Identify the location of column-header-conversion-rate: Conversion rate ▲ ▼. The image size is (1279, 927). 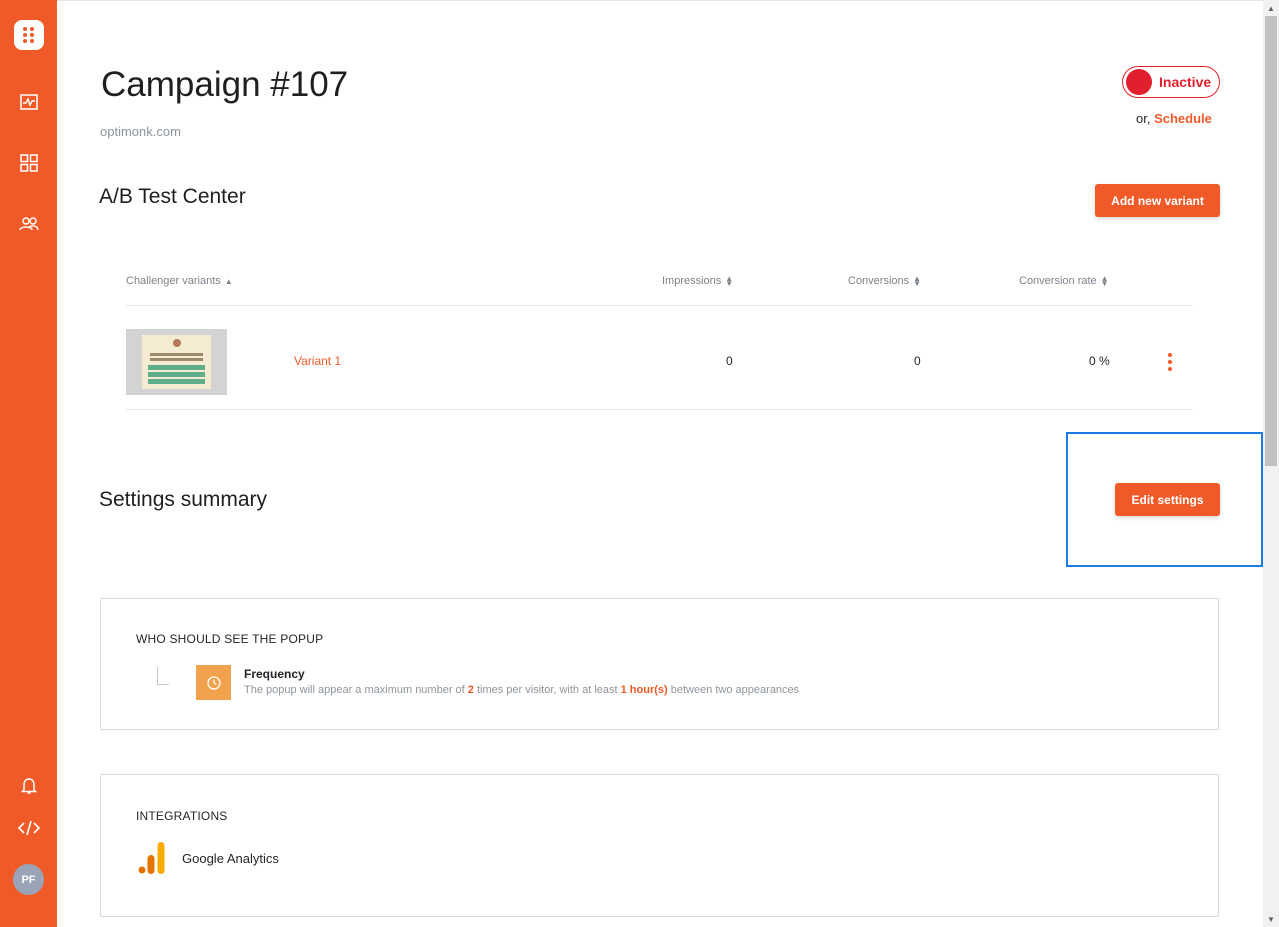
(1064, 281).